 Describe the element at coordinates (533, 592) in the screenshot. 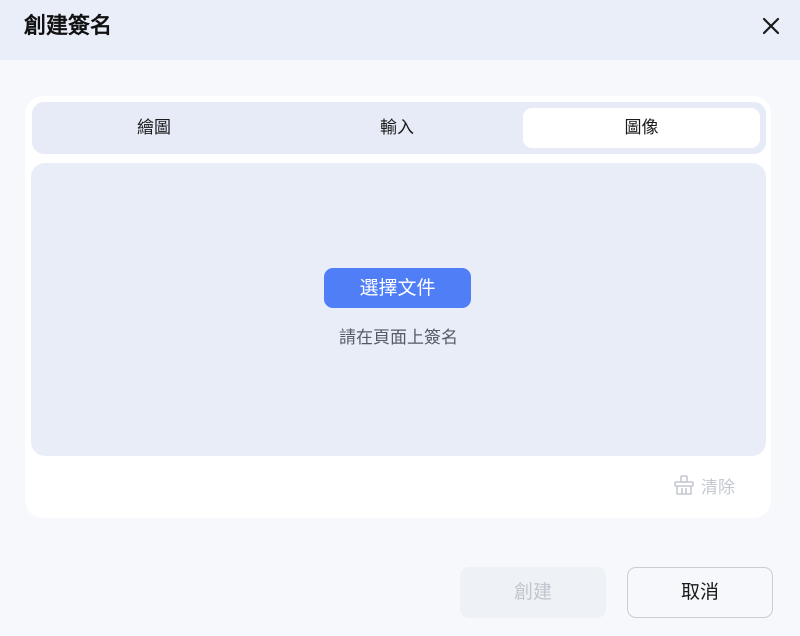

I see `create-button: 創建` at that location.